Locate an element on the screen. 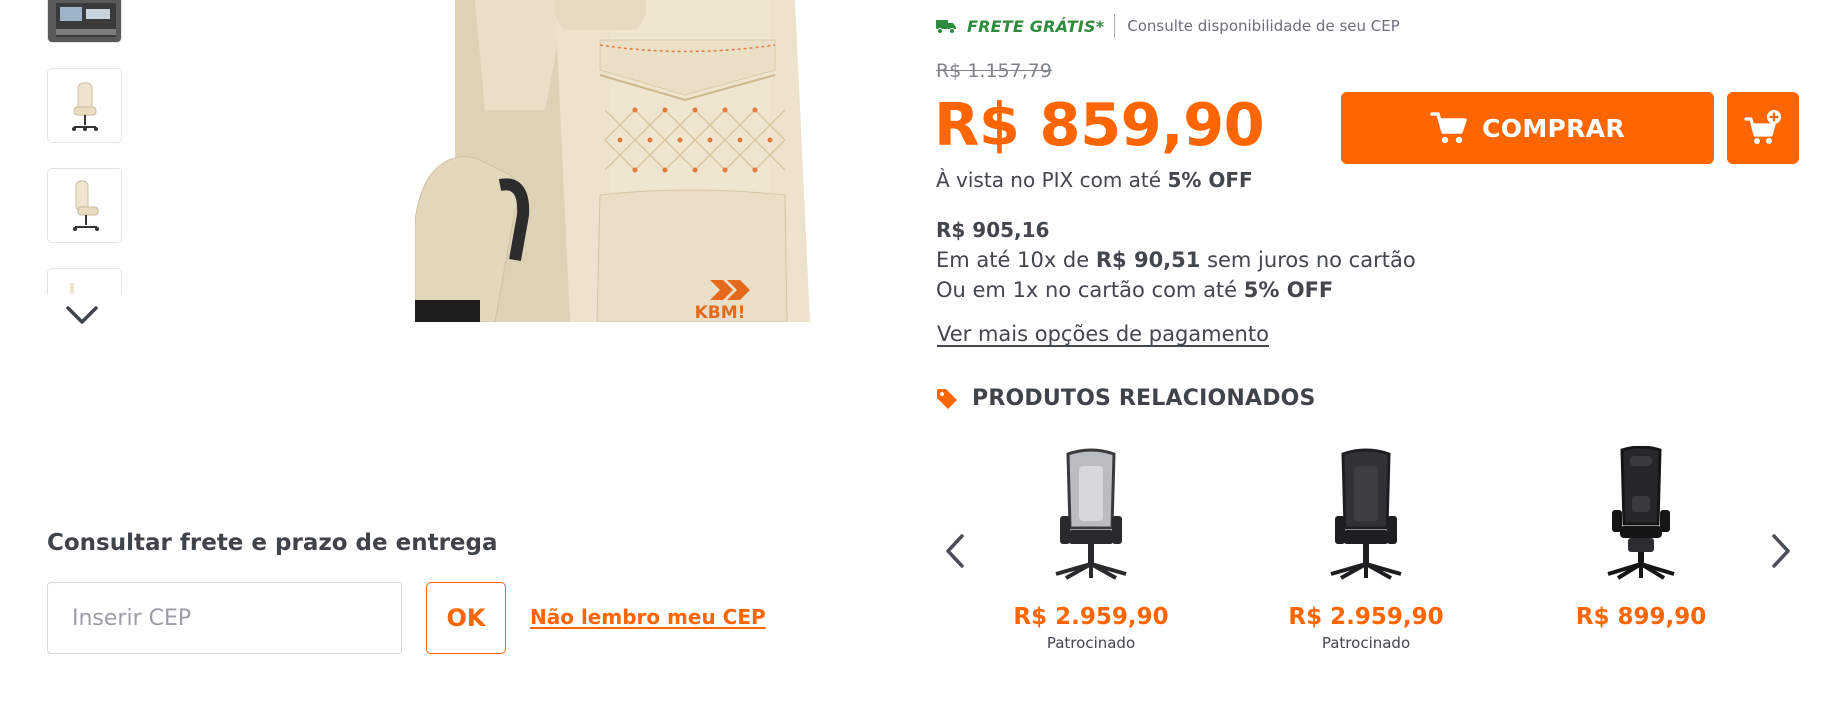  add-to-cart-button is located at coordinates (1763, 128).